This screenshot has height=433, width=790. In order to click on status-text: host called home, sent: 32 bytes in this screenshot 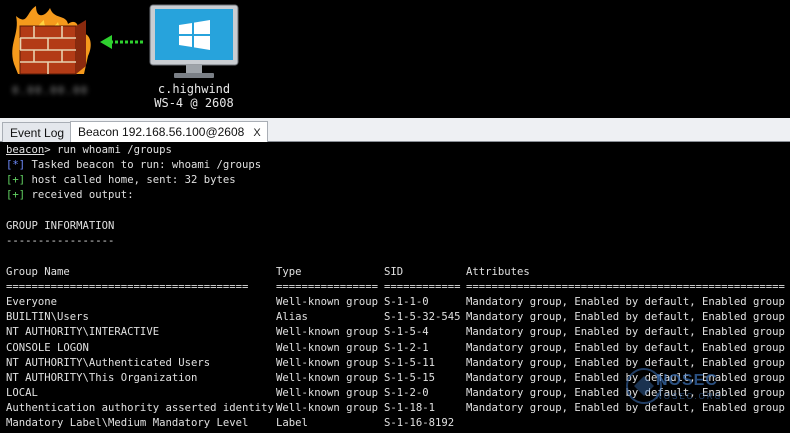, I will do `click(130, 180)`.